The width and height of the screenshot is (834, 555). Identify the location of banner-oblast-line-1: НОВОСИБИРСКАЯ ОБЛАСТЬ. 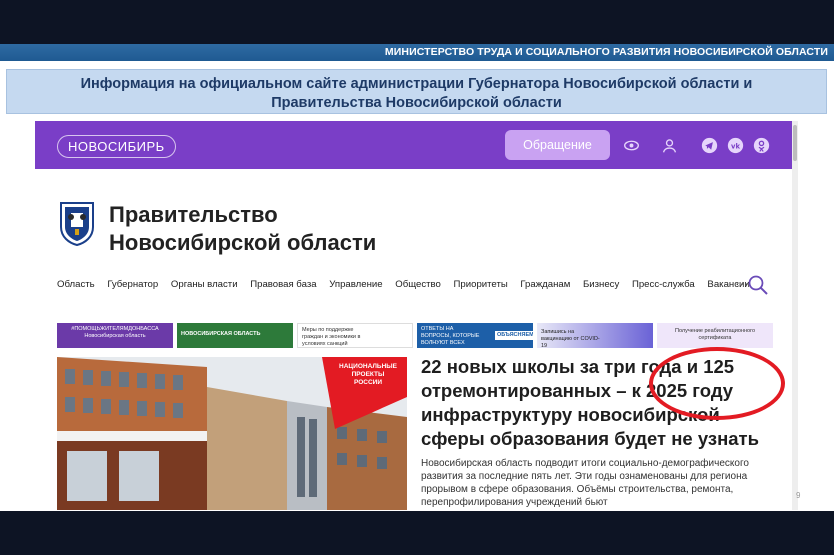
(221, 334).